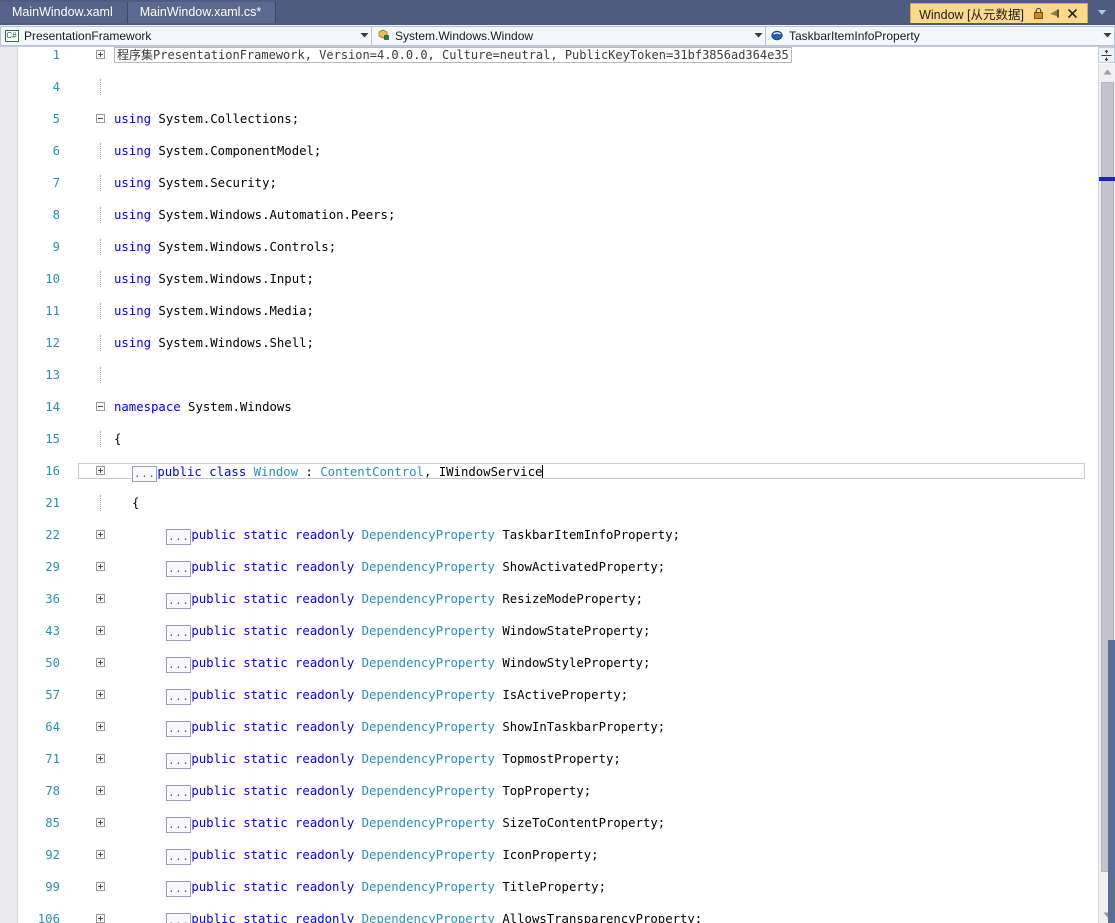  I want to click on tab-window-metadata: Window [从元数据], so click(999, 13).